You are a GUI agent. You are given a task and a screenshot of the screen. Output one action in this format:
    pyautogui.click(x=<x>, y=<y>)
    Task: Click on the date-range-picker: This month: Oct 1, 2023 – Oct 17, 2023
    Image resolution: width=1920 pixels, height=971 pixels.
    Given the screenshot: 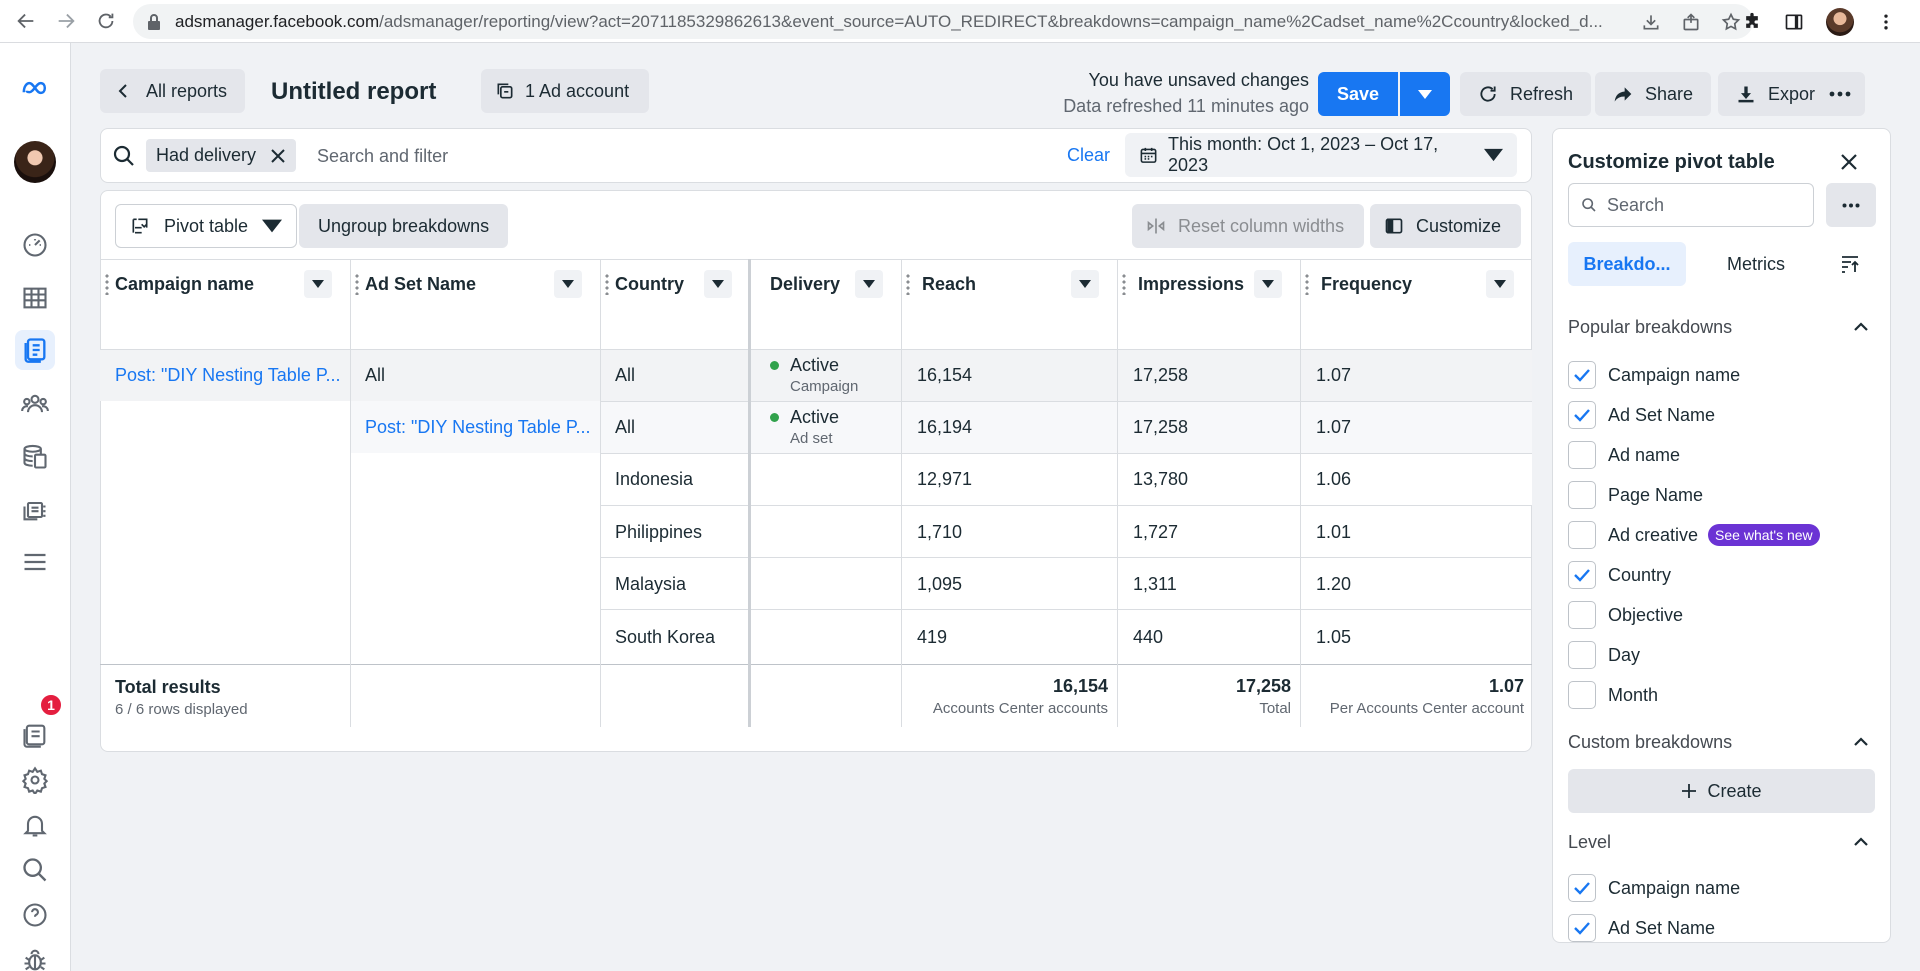 What is the action you would take?
    pyautogui.click(x=1321, y=155)
    